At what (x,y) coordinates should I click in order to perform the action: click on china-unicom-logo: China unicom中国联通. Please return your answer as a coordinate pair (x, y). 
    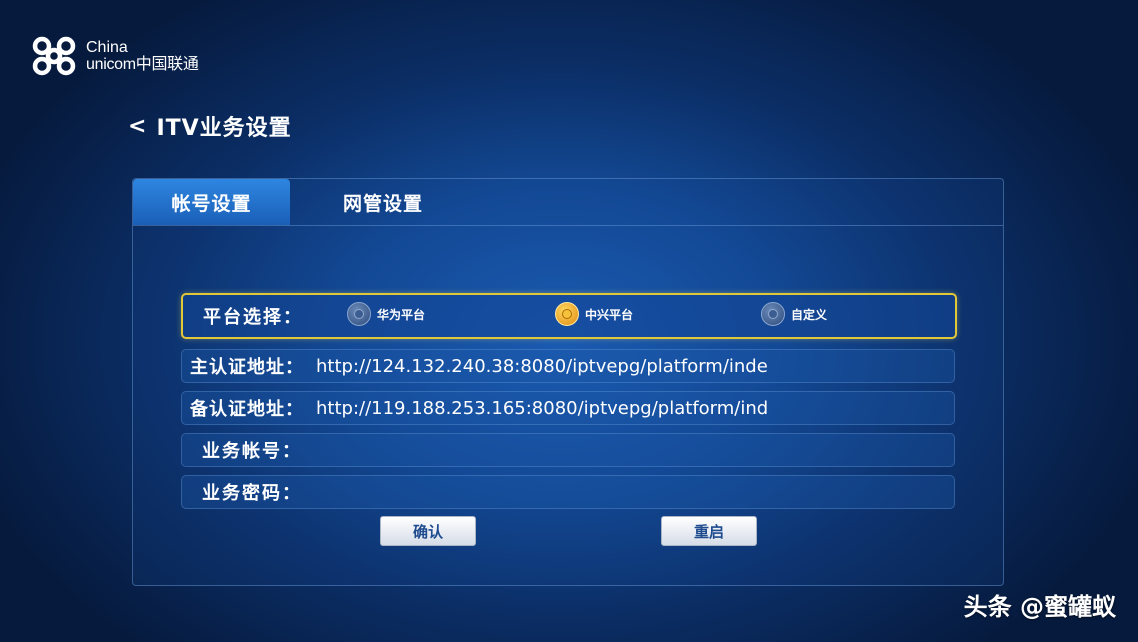
    Looking at the image, I should click on (112, 56).